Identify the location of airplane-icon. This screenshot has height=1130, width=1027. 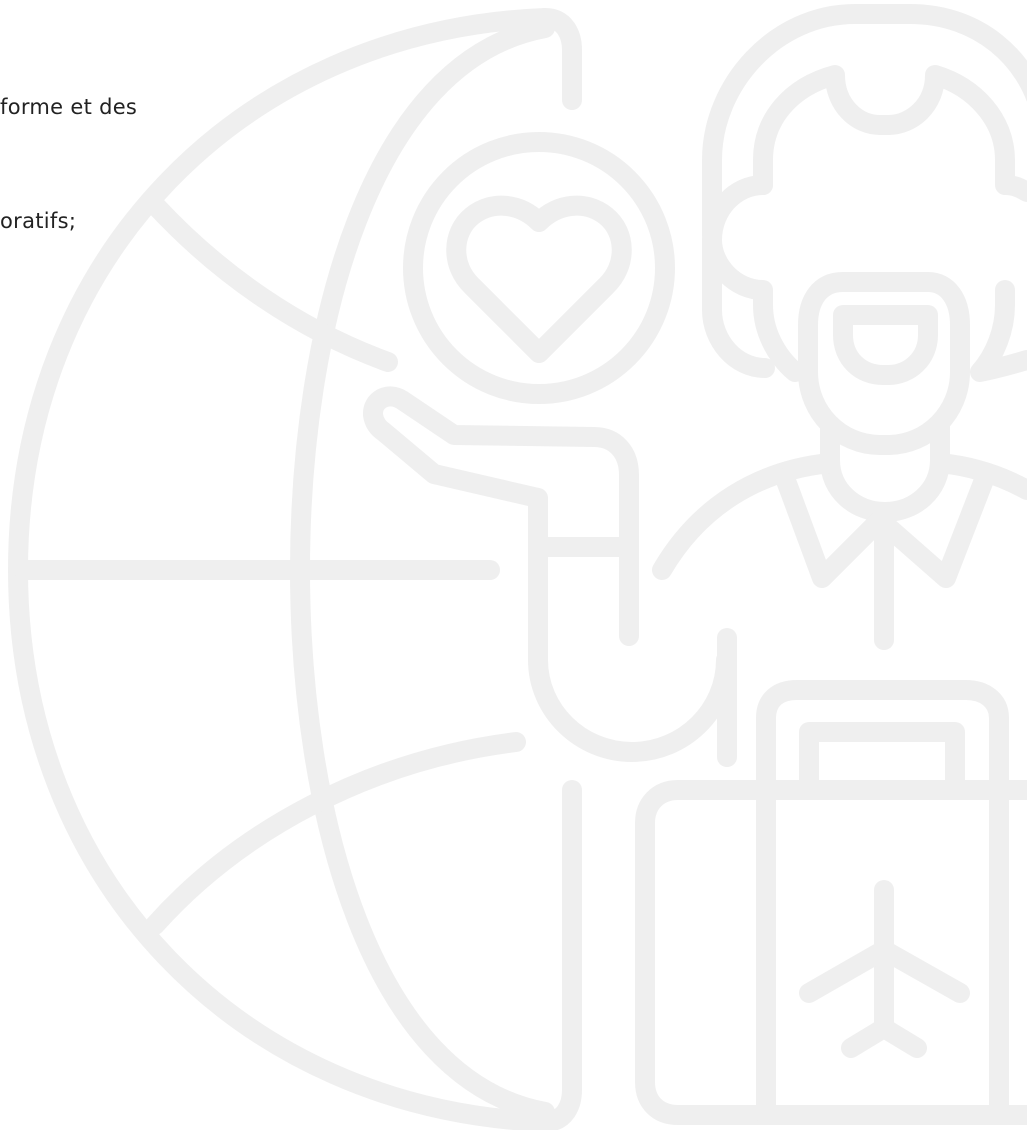
(884, 969).